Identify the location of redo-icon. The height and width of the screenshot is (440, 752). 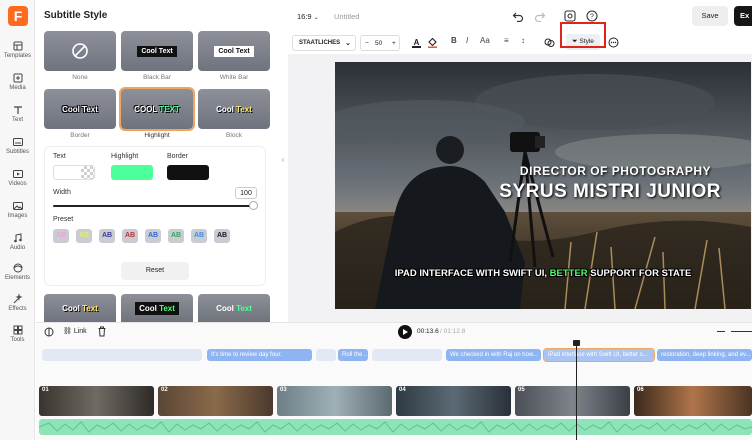
(540, 16).